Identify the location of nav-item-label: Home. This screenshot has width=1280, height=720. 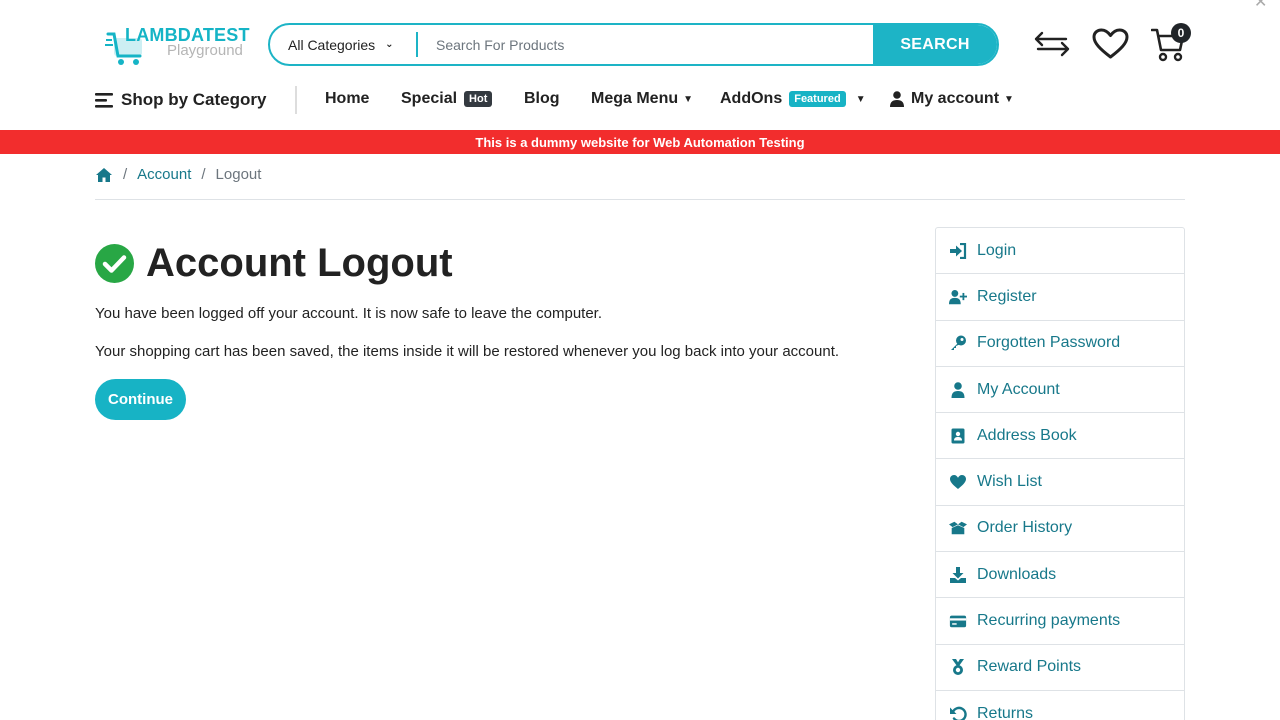
(347, 98).